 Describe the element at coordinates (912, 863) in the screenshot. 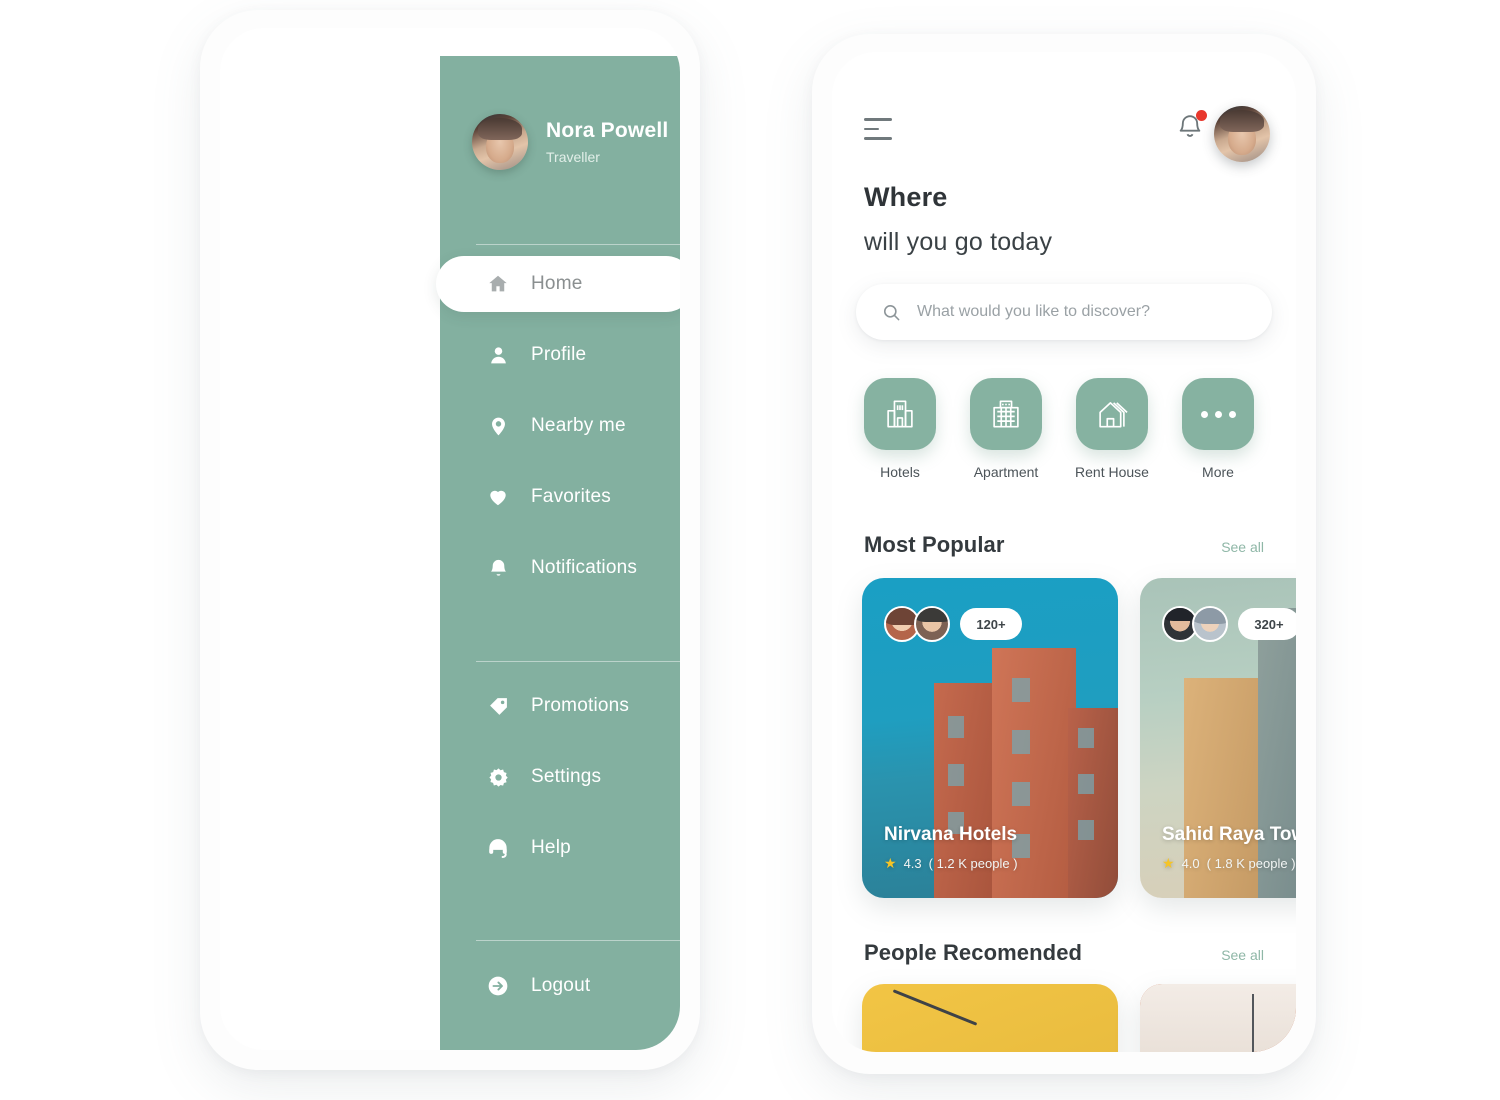

I see `card-rating-value: 4.3` at that location.